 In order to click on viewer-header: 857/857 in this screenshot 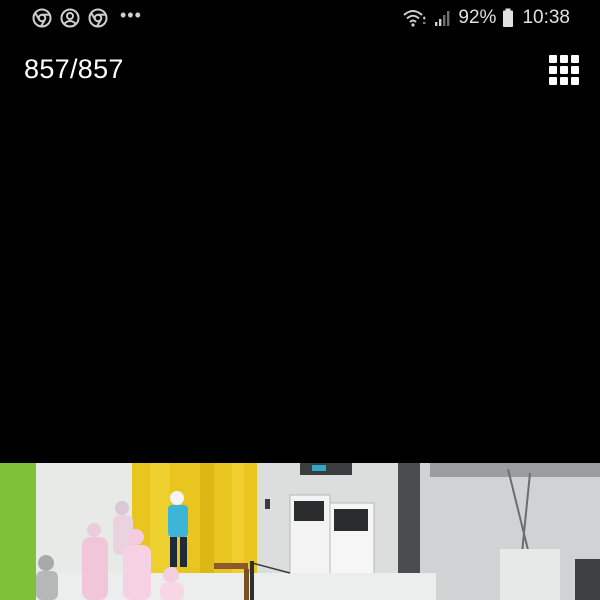, I will do `click(300, 70)`.